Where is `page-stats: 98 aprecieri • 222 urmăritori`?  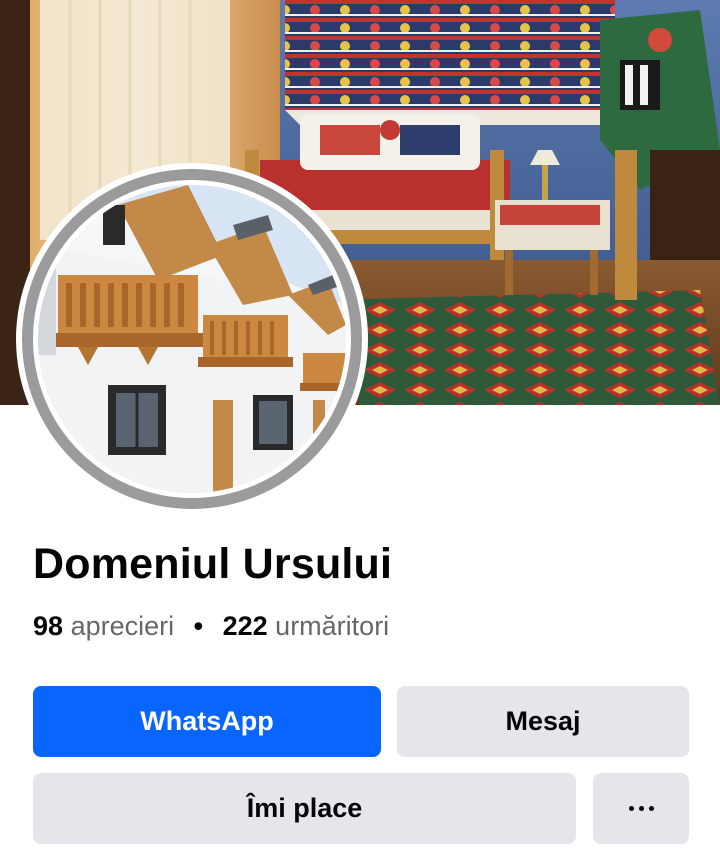 page-stats: 98 aprecieri • 222 urmăritori is located at coordinates (211, 626).